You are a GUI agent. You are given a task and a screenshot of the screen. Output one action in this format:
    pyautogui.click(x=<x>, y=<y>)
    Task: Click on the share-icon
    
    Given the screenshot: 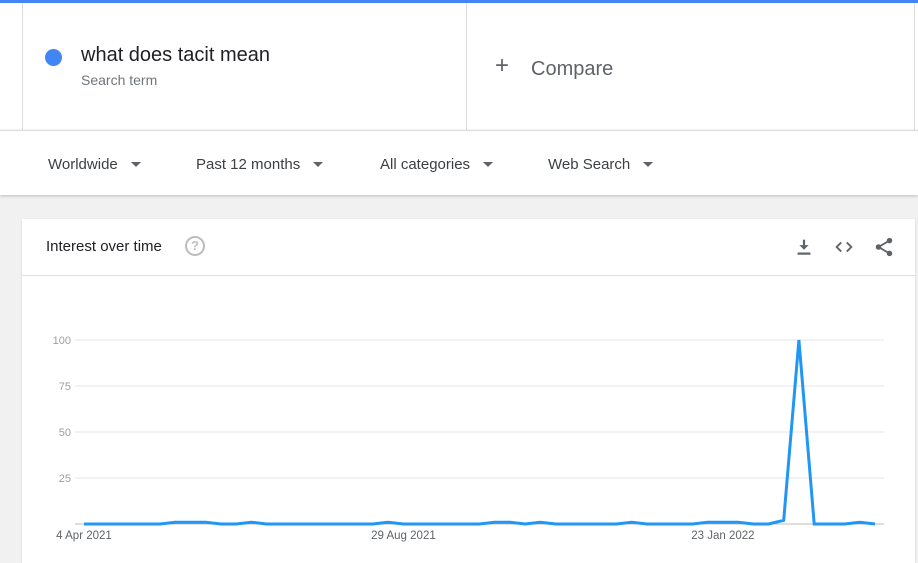 What is the action you would take?
    pyautogui.click(x=884, y=247)
    